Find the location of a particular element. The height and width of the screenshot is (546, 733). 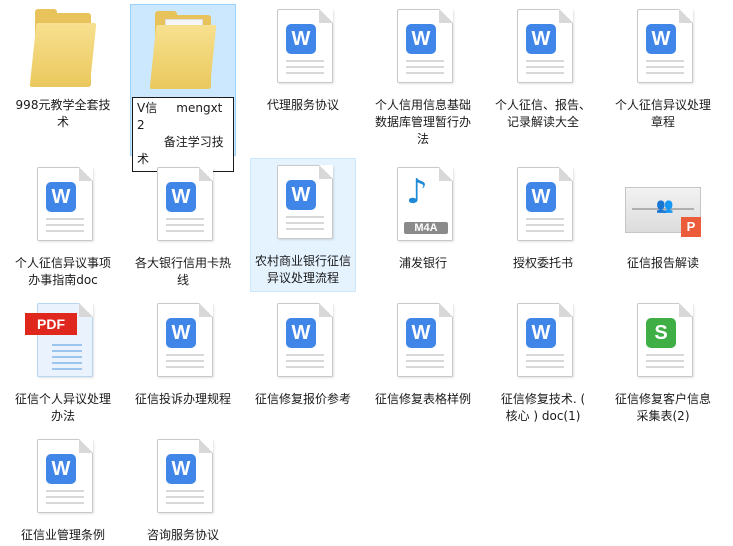

file-label: 征信修复表格样例 is located at coordinates (423, 399).